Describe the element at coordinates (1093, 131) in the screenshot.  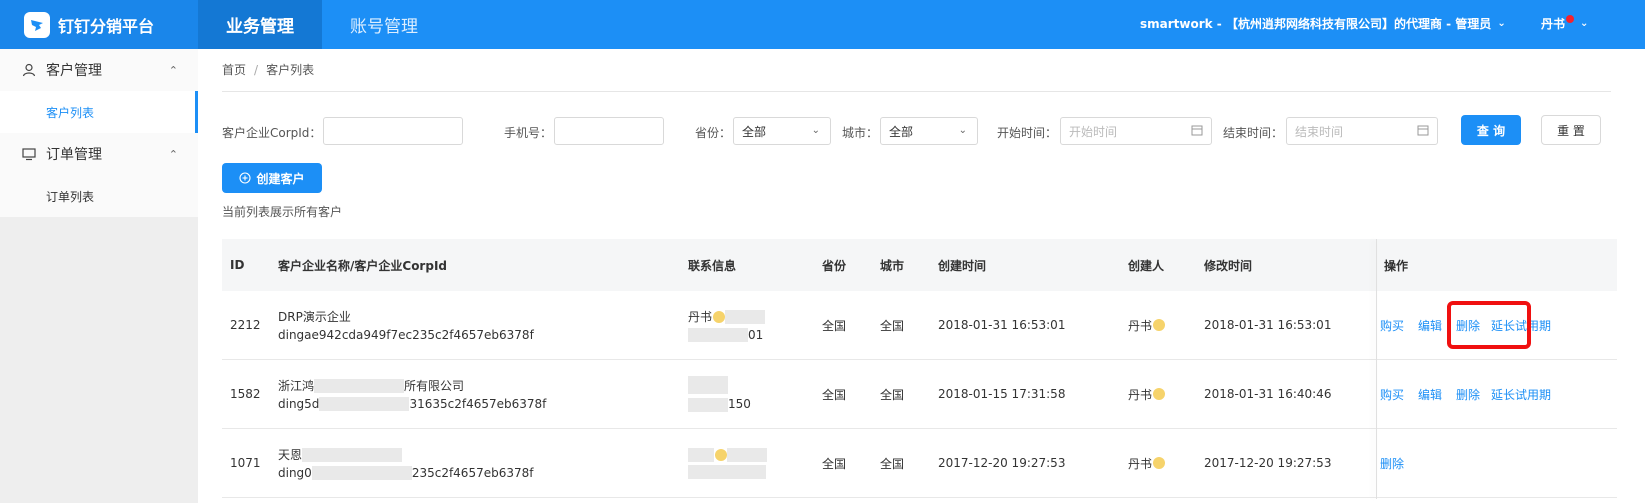
I see `start-time-placeholder: 开始时间` at that location.